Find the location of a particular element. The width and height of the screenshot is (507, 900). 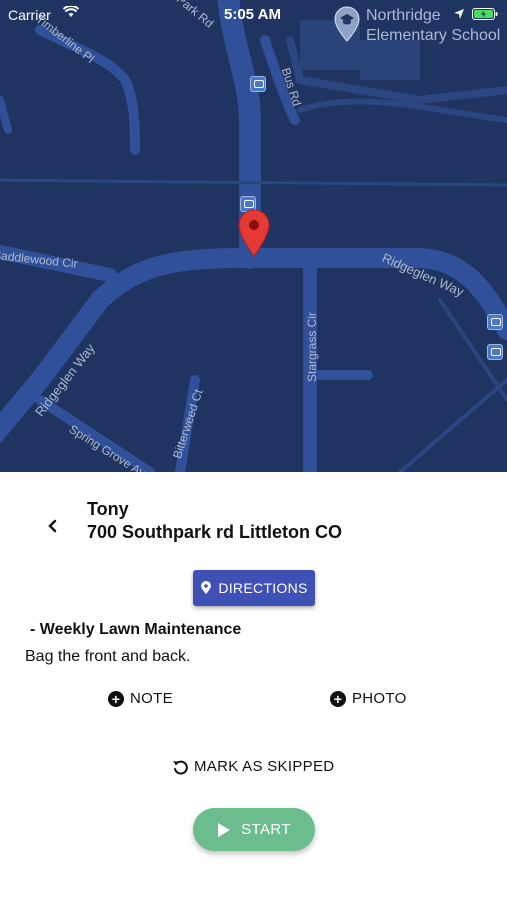

add-note-button: + NOTE is located at coordinates (140, 698).